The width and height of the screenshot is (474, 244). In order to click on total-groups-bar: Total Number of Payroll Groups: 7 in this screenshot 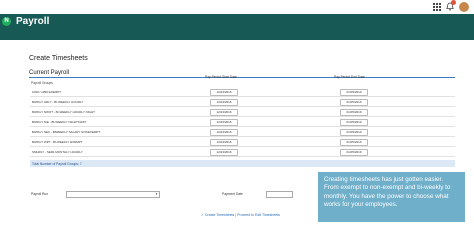, I will do `click(242, 163)`.